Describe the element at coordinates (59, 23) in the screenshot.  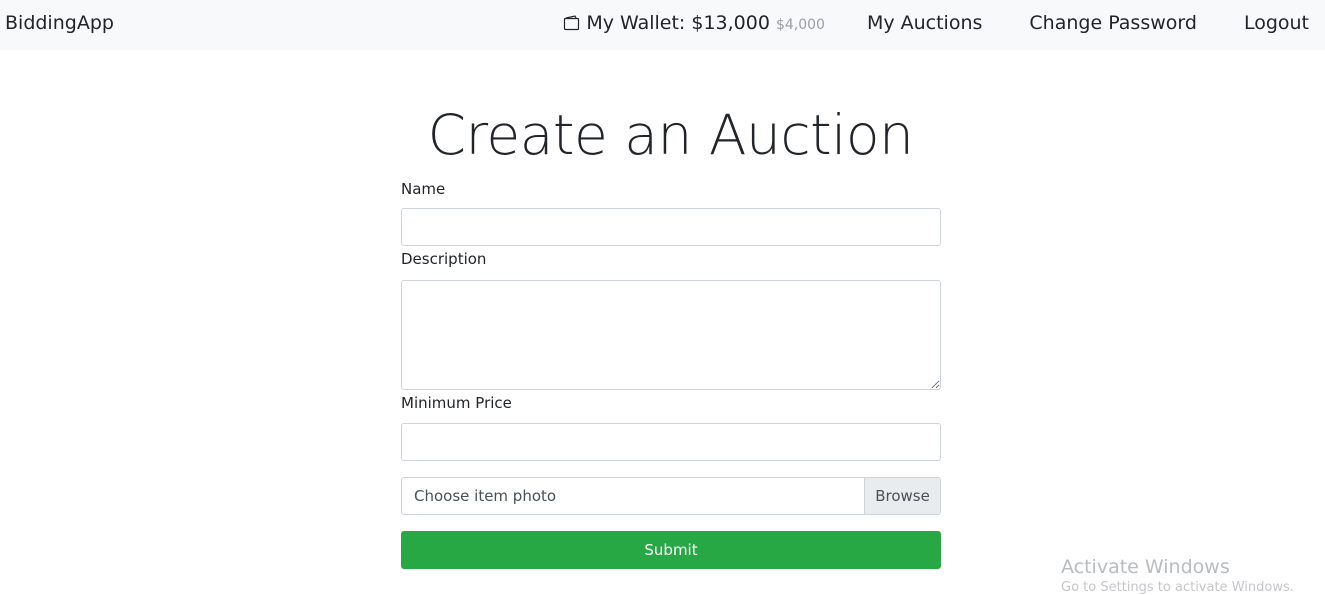
I see `brand-link: BiddingApp` at that location.